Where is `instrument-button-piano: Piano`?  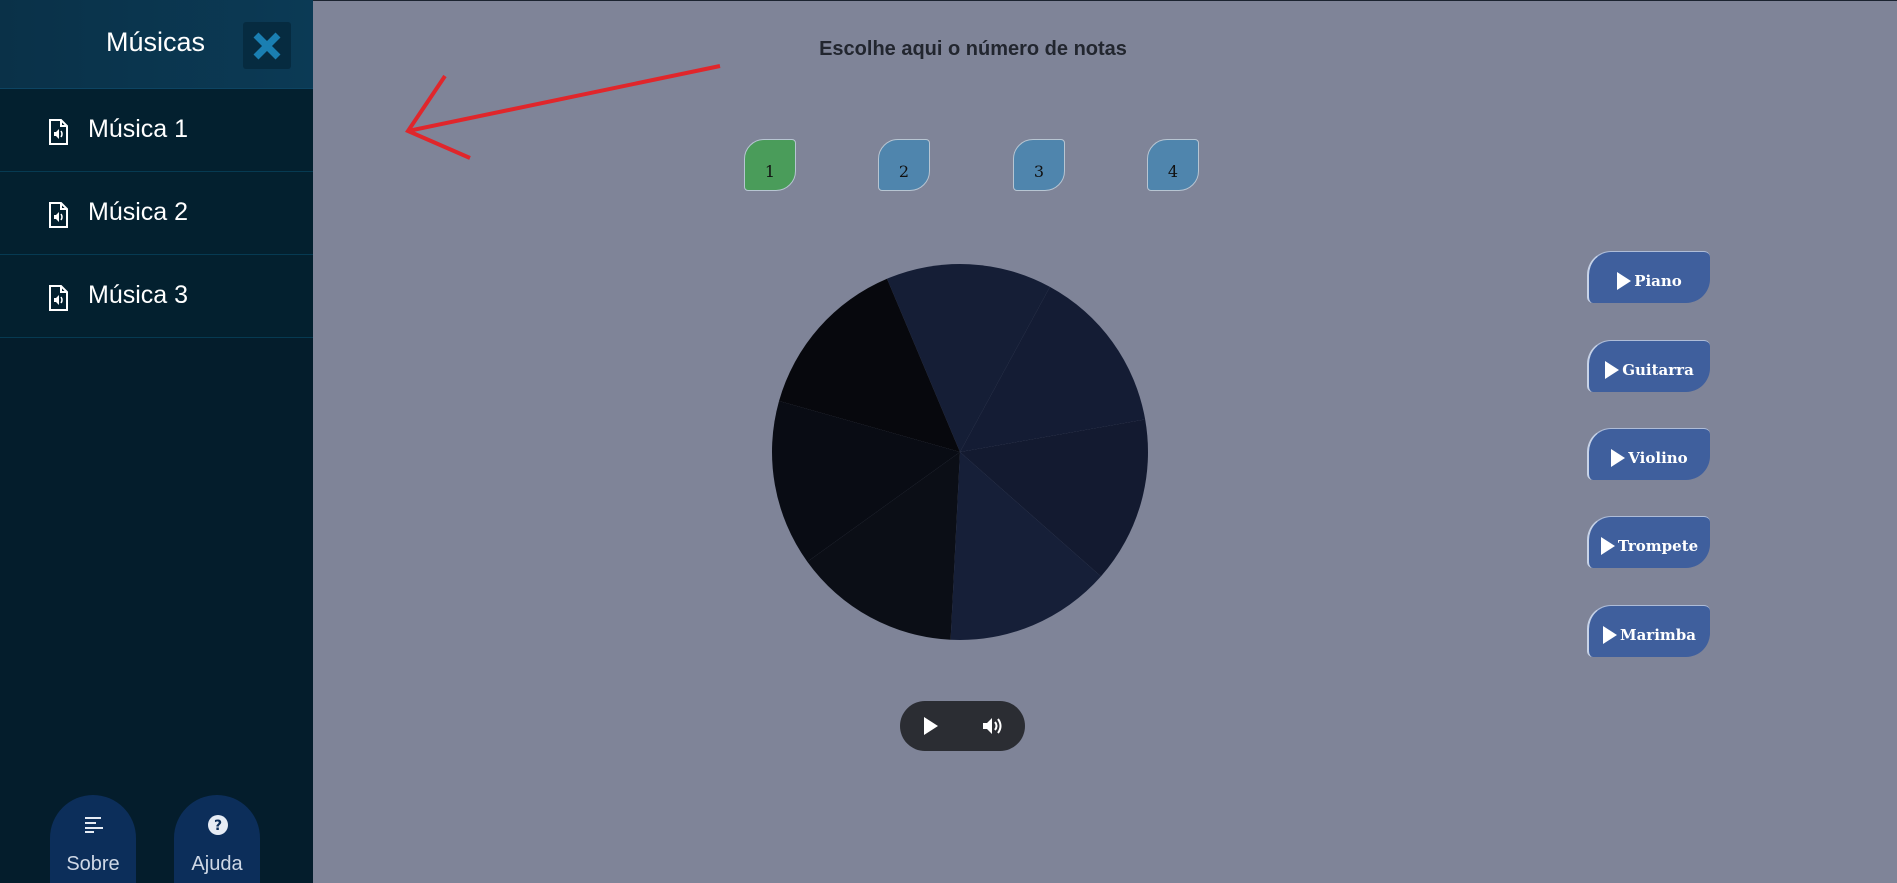 instrument-button-piano: Piano is located at coordinates (1648, 277).